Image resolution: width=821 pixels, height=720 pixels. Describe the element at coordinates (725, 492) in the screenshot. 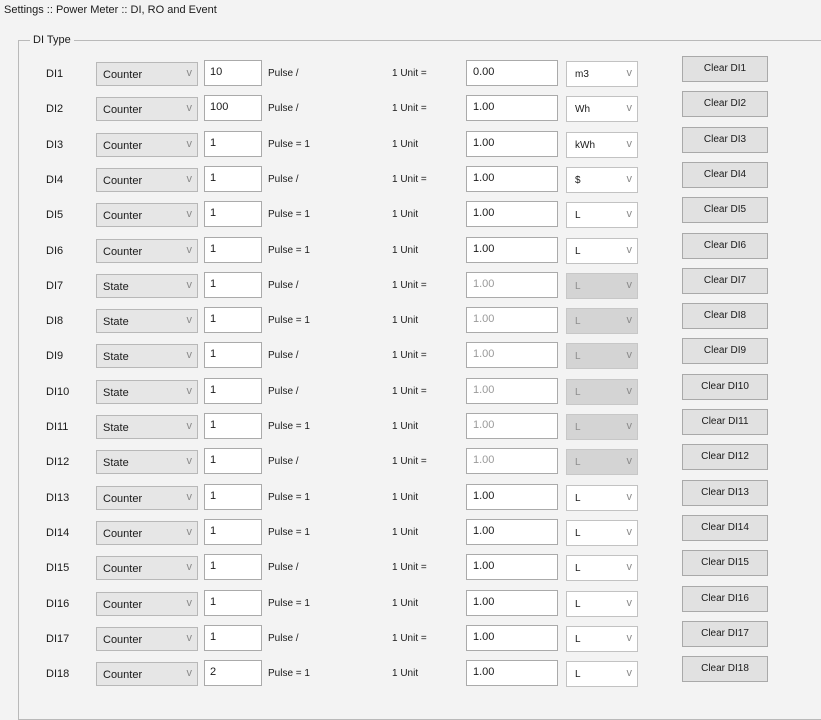

I see `clear-di-button: Clear DI13` at that location.